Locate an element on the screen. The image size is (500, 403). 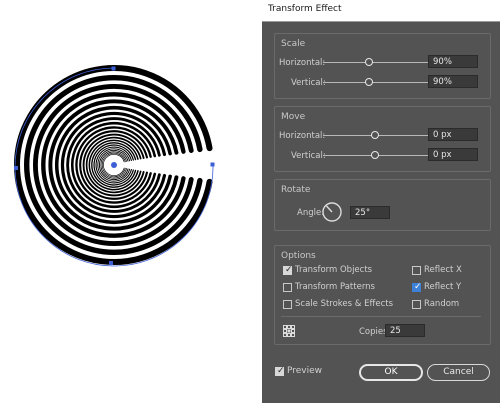
scale-horizontal-label: Horizontal: is located at coordinates (302, 63).